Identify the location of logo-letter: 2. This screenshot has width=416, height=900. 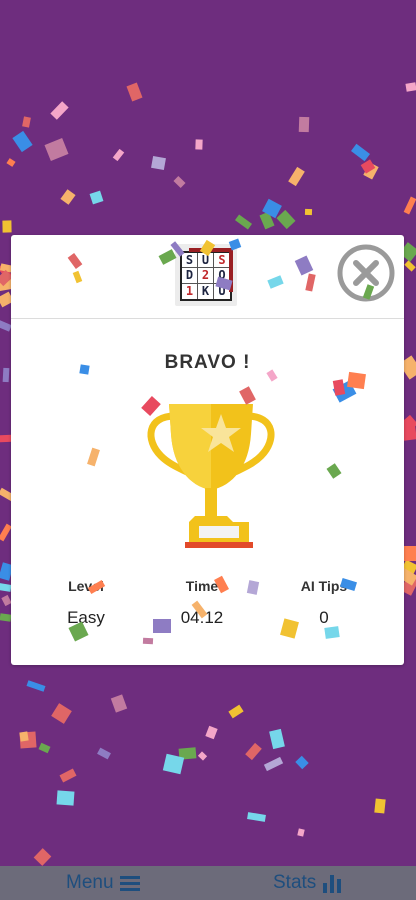
(206, 276).